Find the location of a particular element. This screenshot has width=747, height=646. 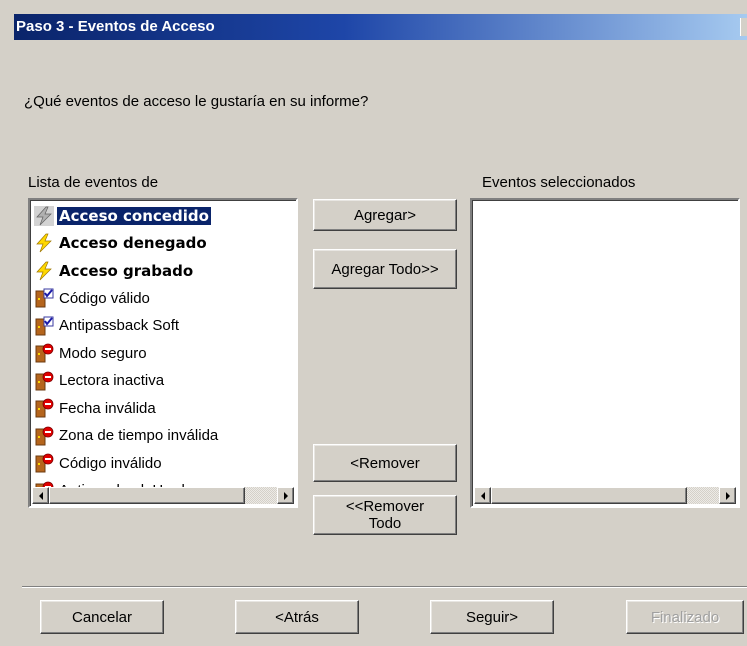

window-title: Paso 3 - Eventos de Acceso is located at coordinates (115, 26).